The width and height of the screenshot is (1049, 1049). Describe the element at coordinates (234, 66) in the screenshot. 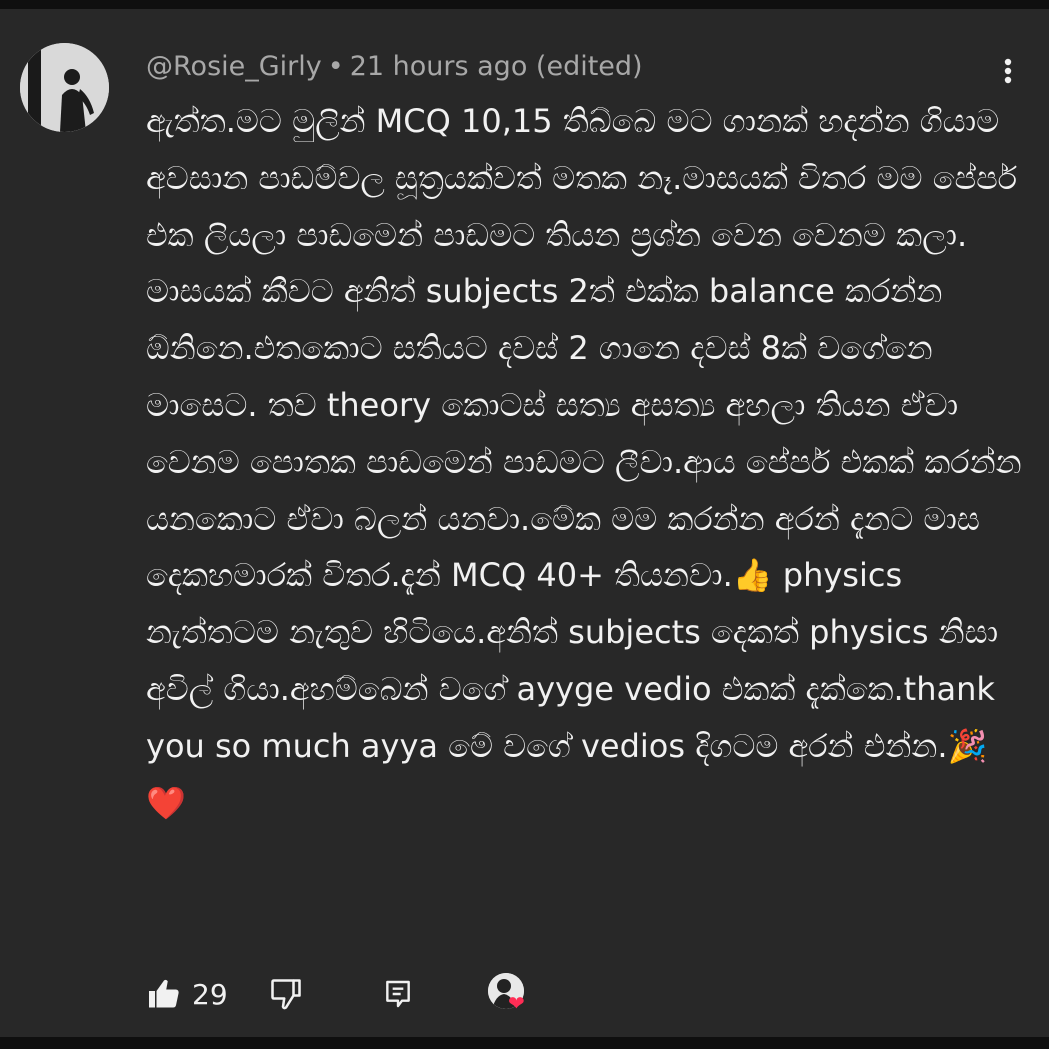

I see `author-name: @Rosie_Girly` at that location.